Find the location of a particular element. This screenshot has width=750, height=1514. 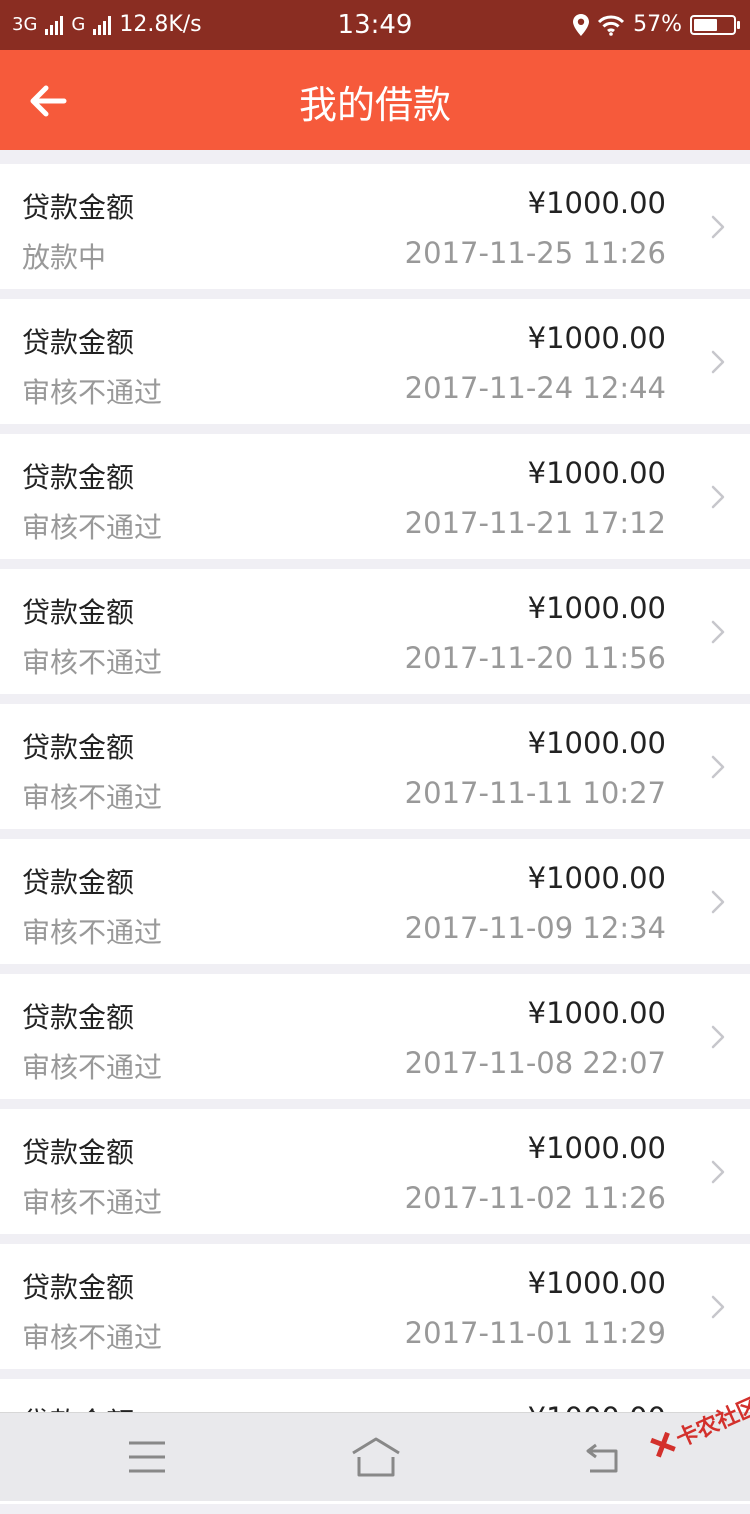

loan-date: 2017-11-09 12:34 is located at coordinates (535, 928).